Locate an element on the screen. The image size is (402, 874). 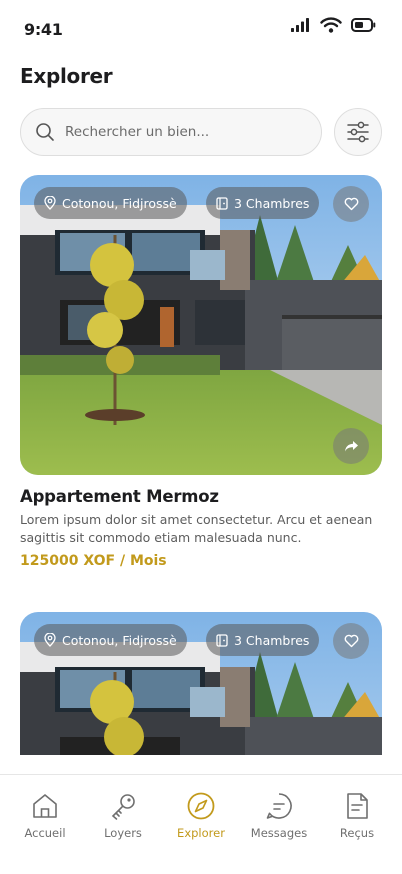
status-icons is located at coordinates (333, 25).